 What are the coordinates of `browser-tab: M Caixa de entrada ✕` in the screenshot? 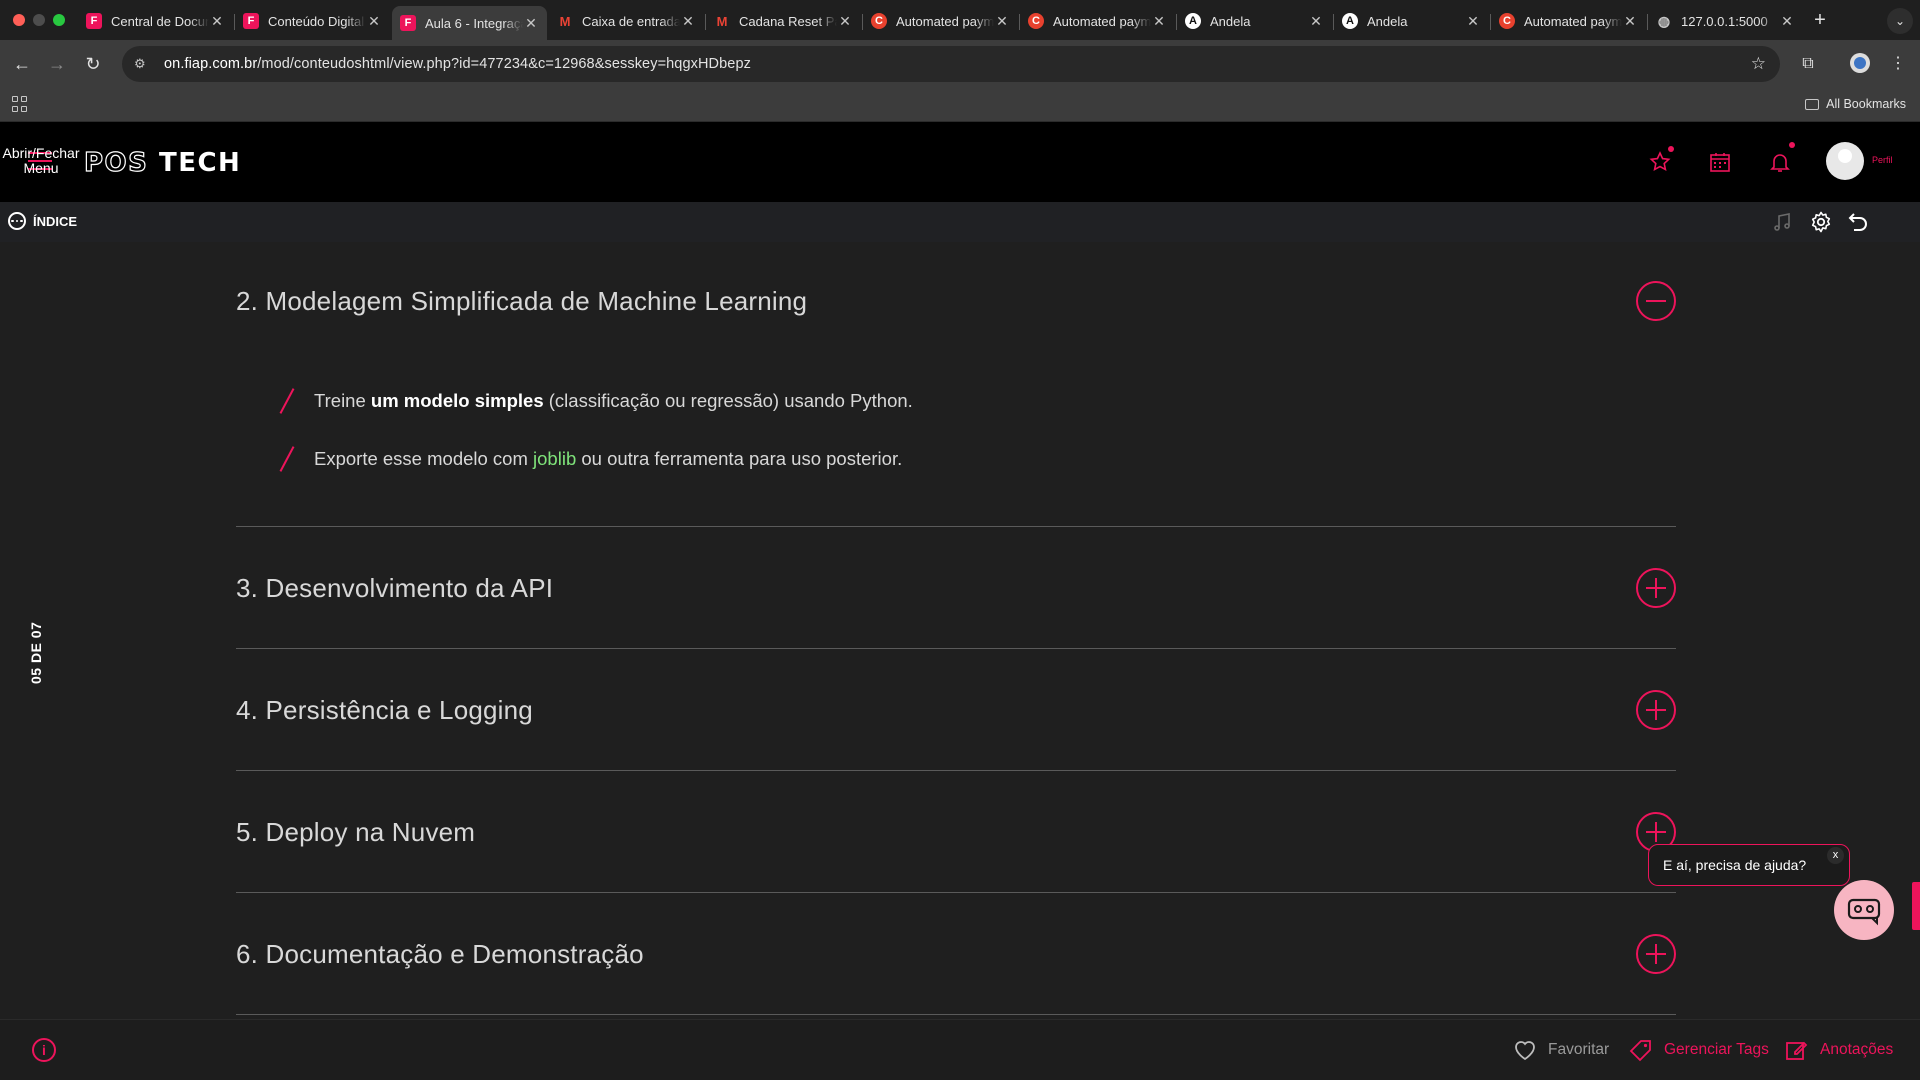 It's located at (626, 21).